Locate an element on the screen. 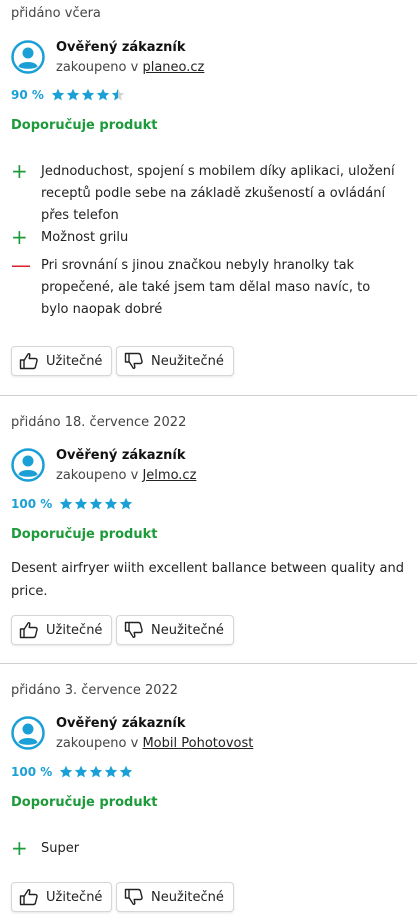 Image resolution: width=417 pixels, height=921 pixels. purchased-at: zakoupeno v Mobil Pohotovost is located at coordinates (154, 743).